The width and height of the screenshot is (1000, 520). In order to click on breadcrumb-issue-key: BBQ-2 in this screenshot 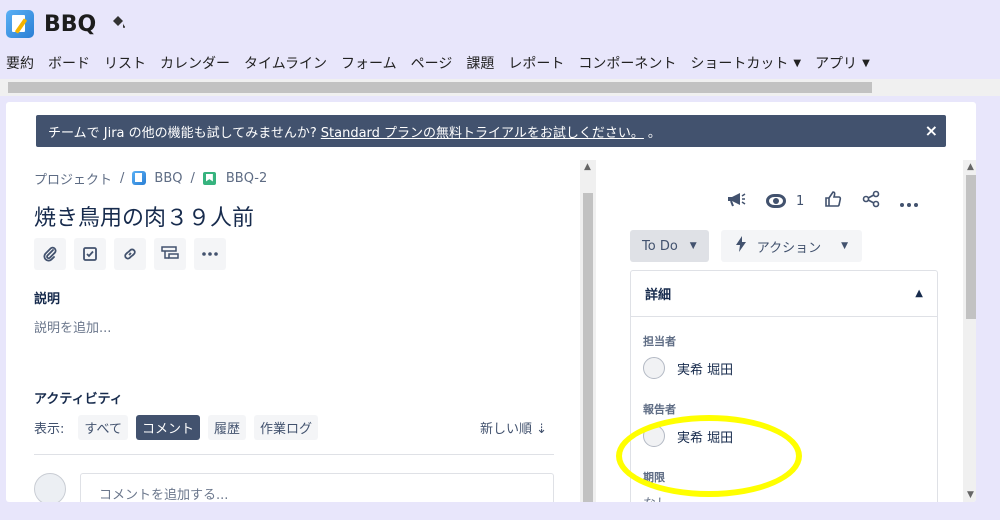, I will do `click(246, 178)`.